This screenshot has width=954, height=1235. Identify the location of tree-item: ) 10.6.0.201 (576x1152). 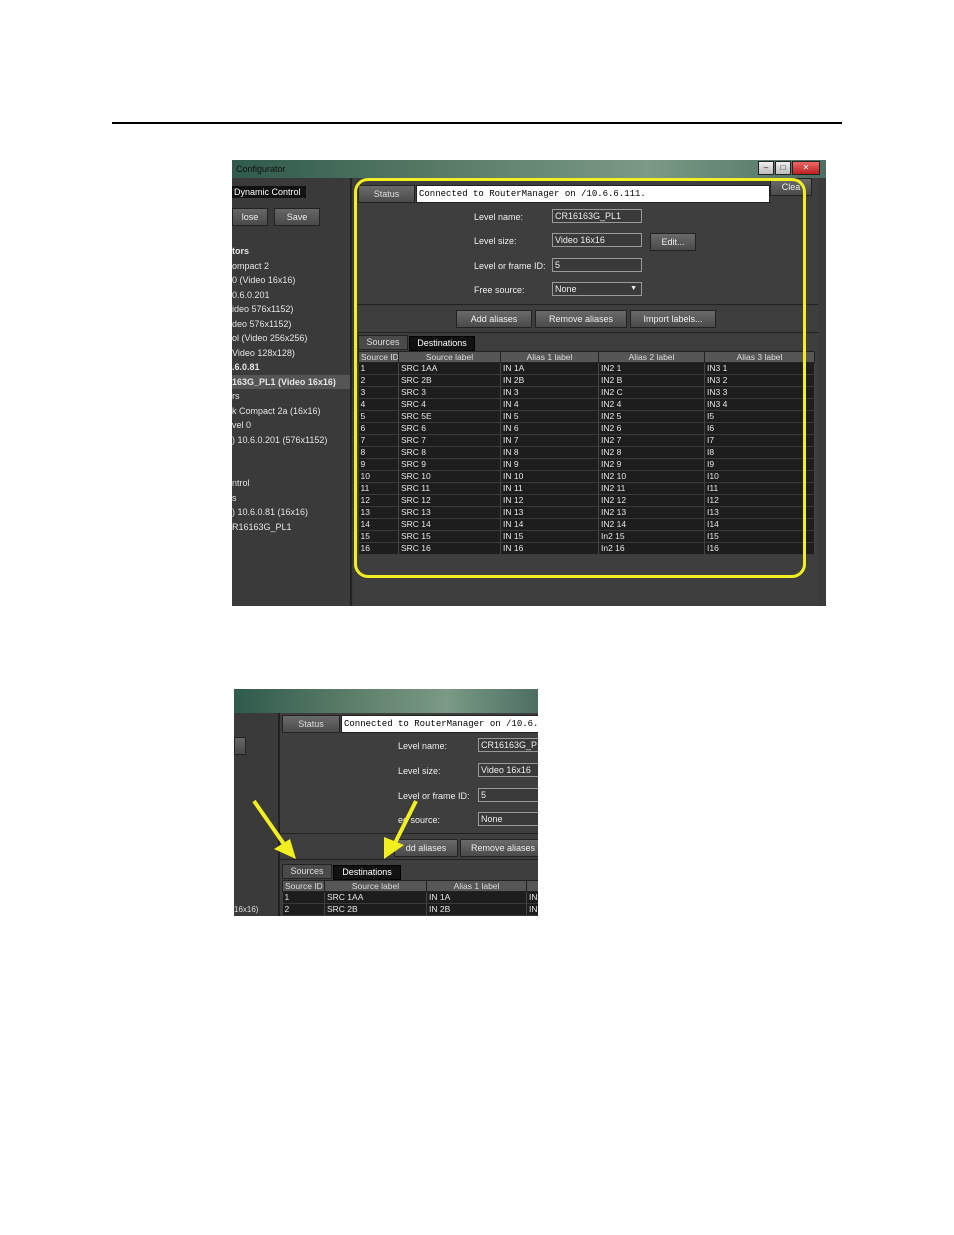
(291, 440).